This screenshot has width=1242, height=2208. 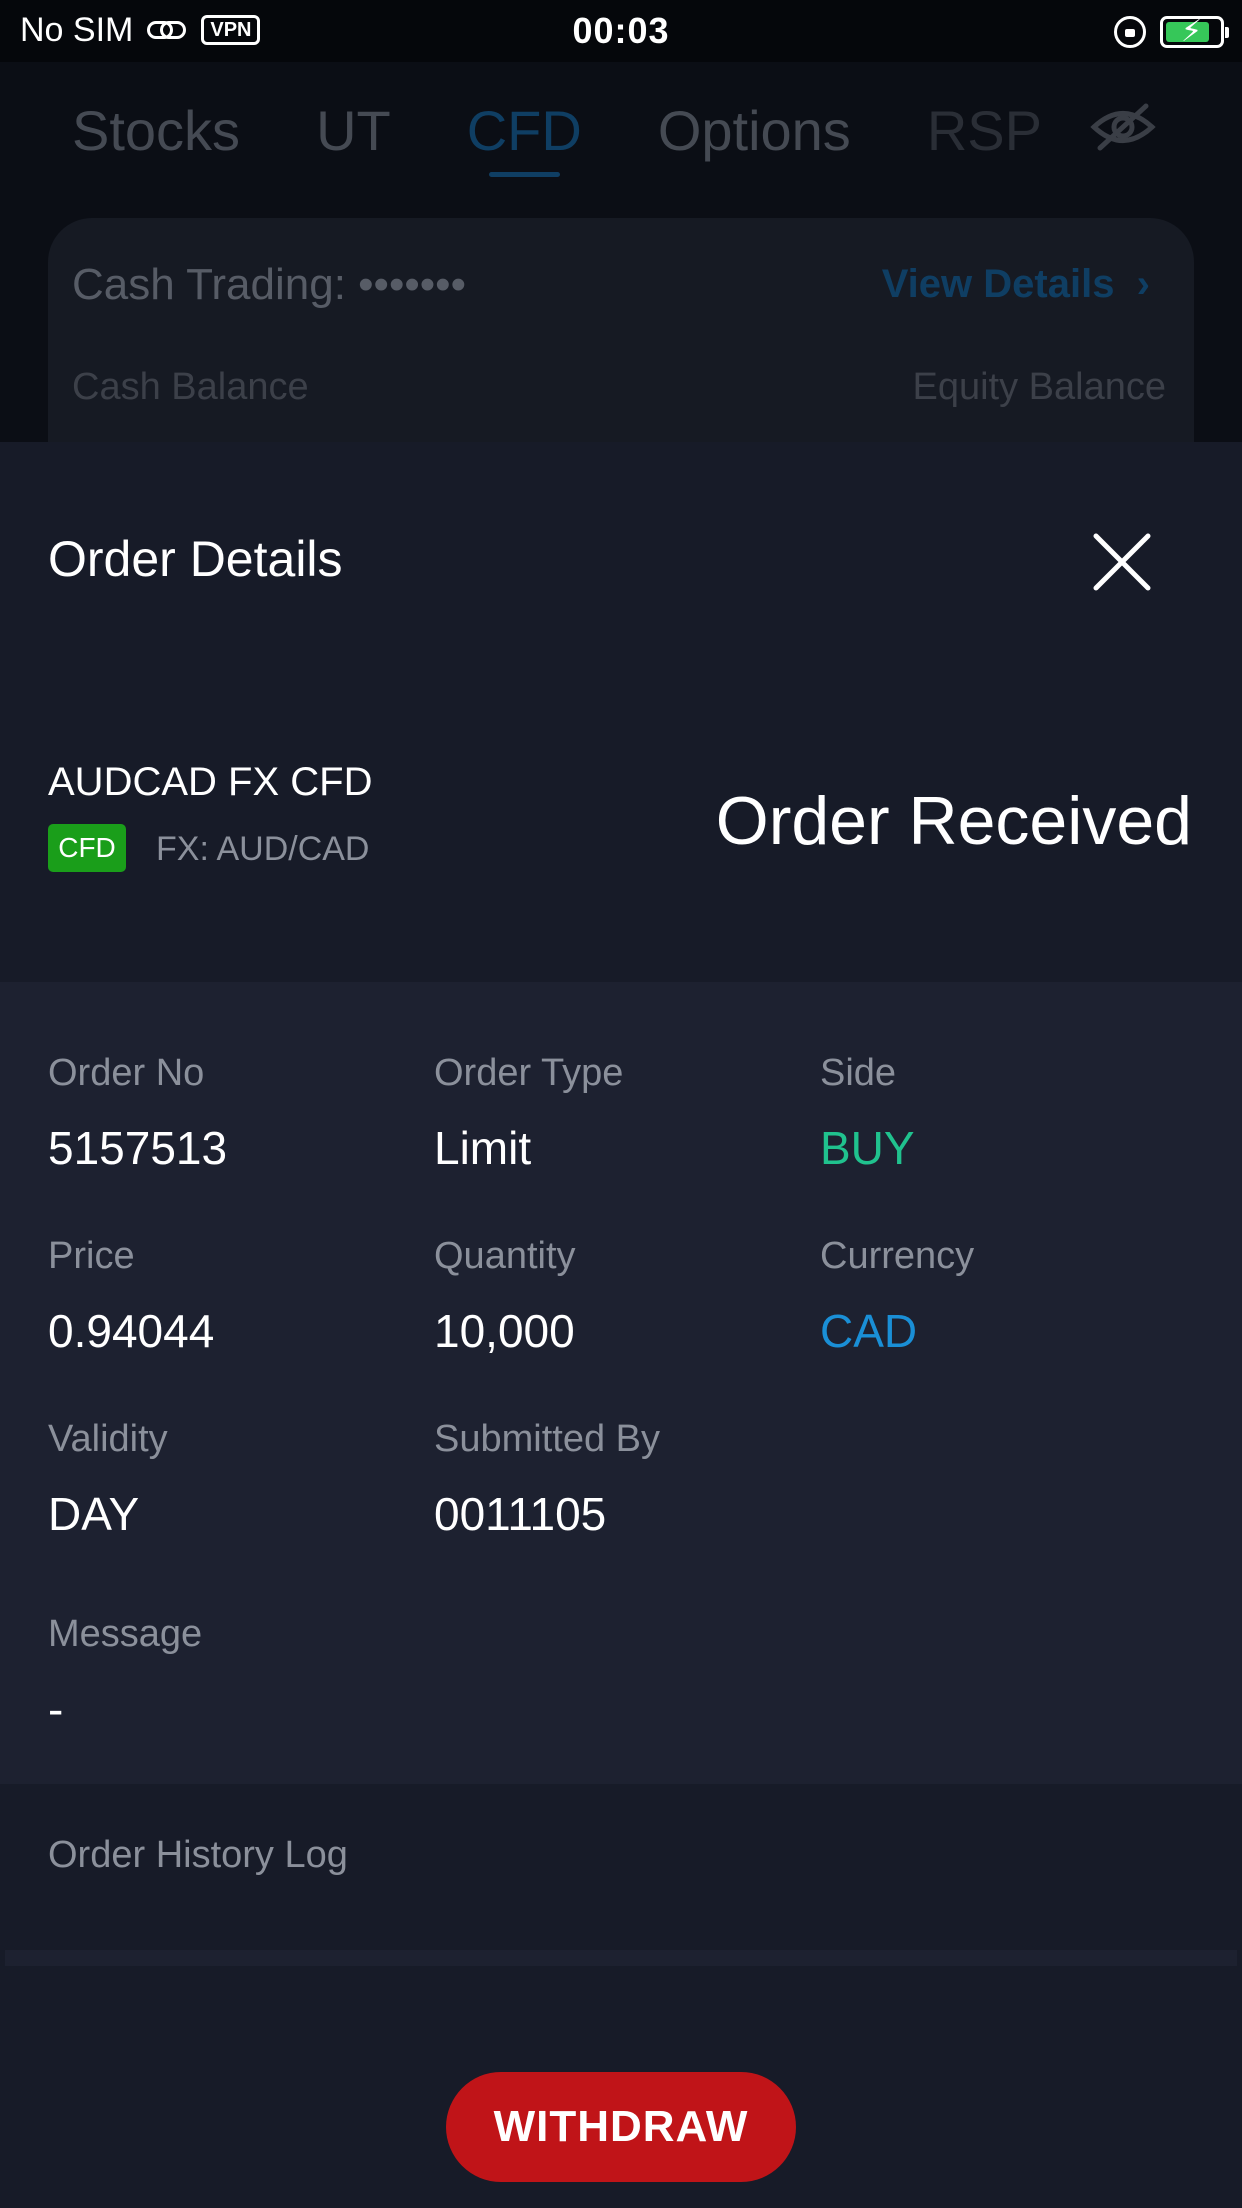 What do you see at coordinates (56, 1709) in the screenshot?
I see `field-value: -` at bounding box center [56, 1709].